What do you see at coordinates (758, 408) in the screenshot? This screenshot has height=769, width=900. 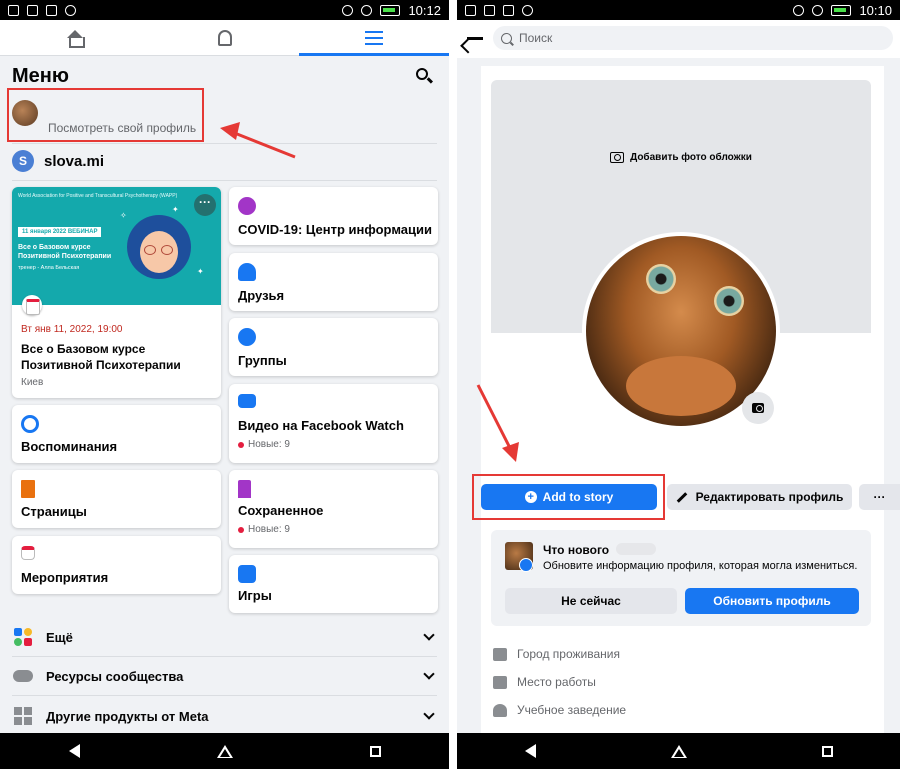 I see `change-photo-button` at bounding box center [758, 408].